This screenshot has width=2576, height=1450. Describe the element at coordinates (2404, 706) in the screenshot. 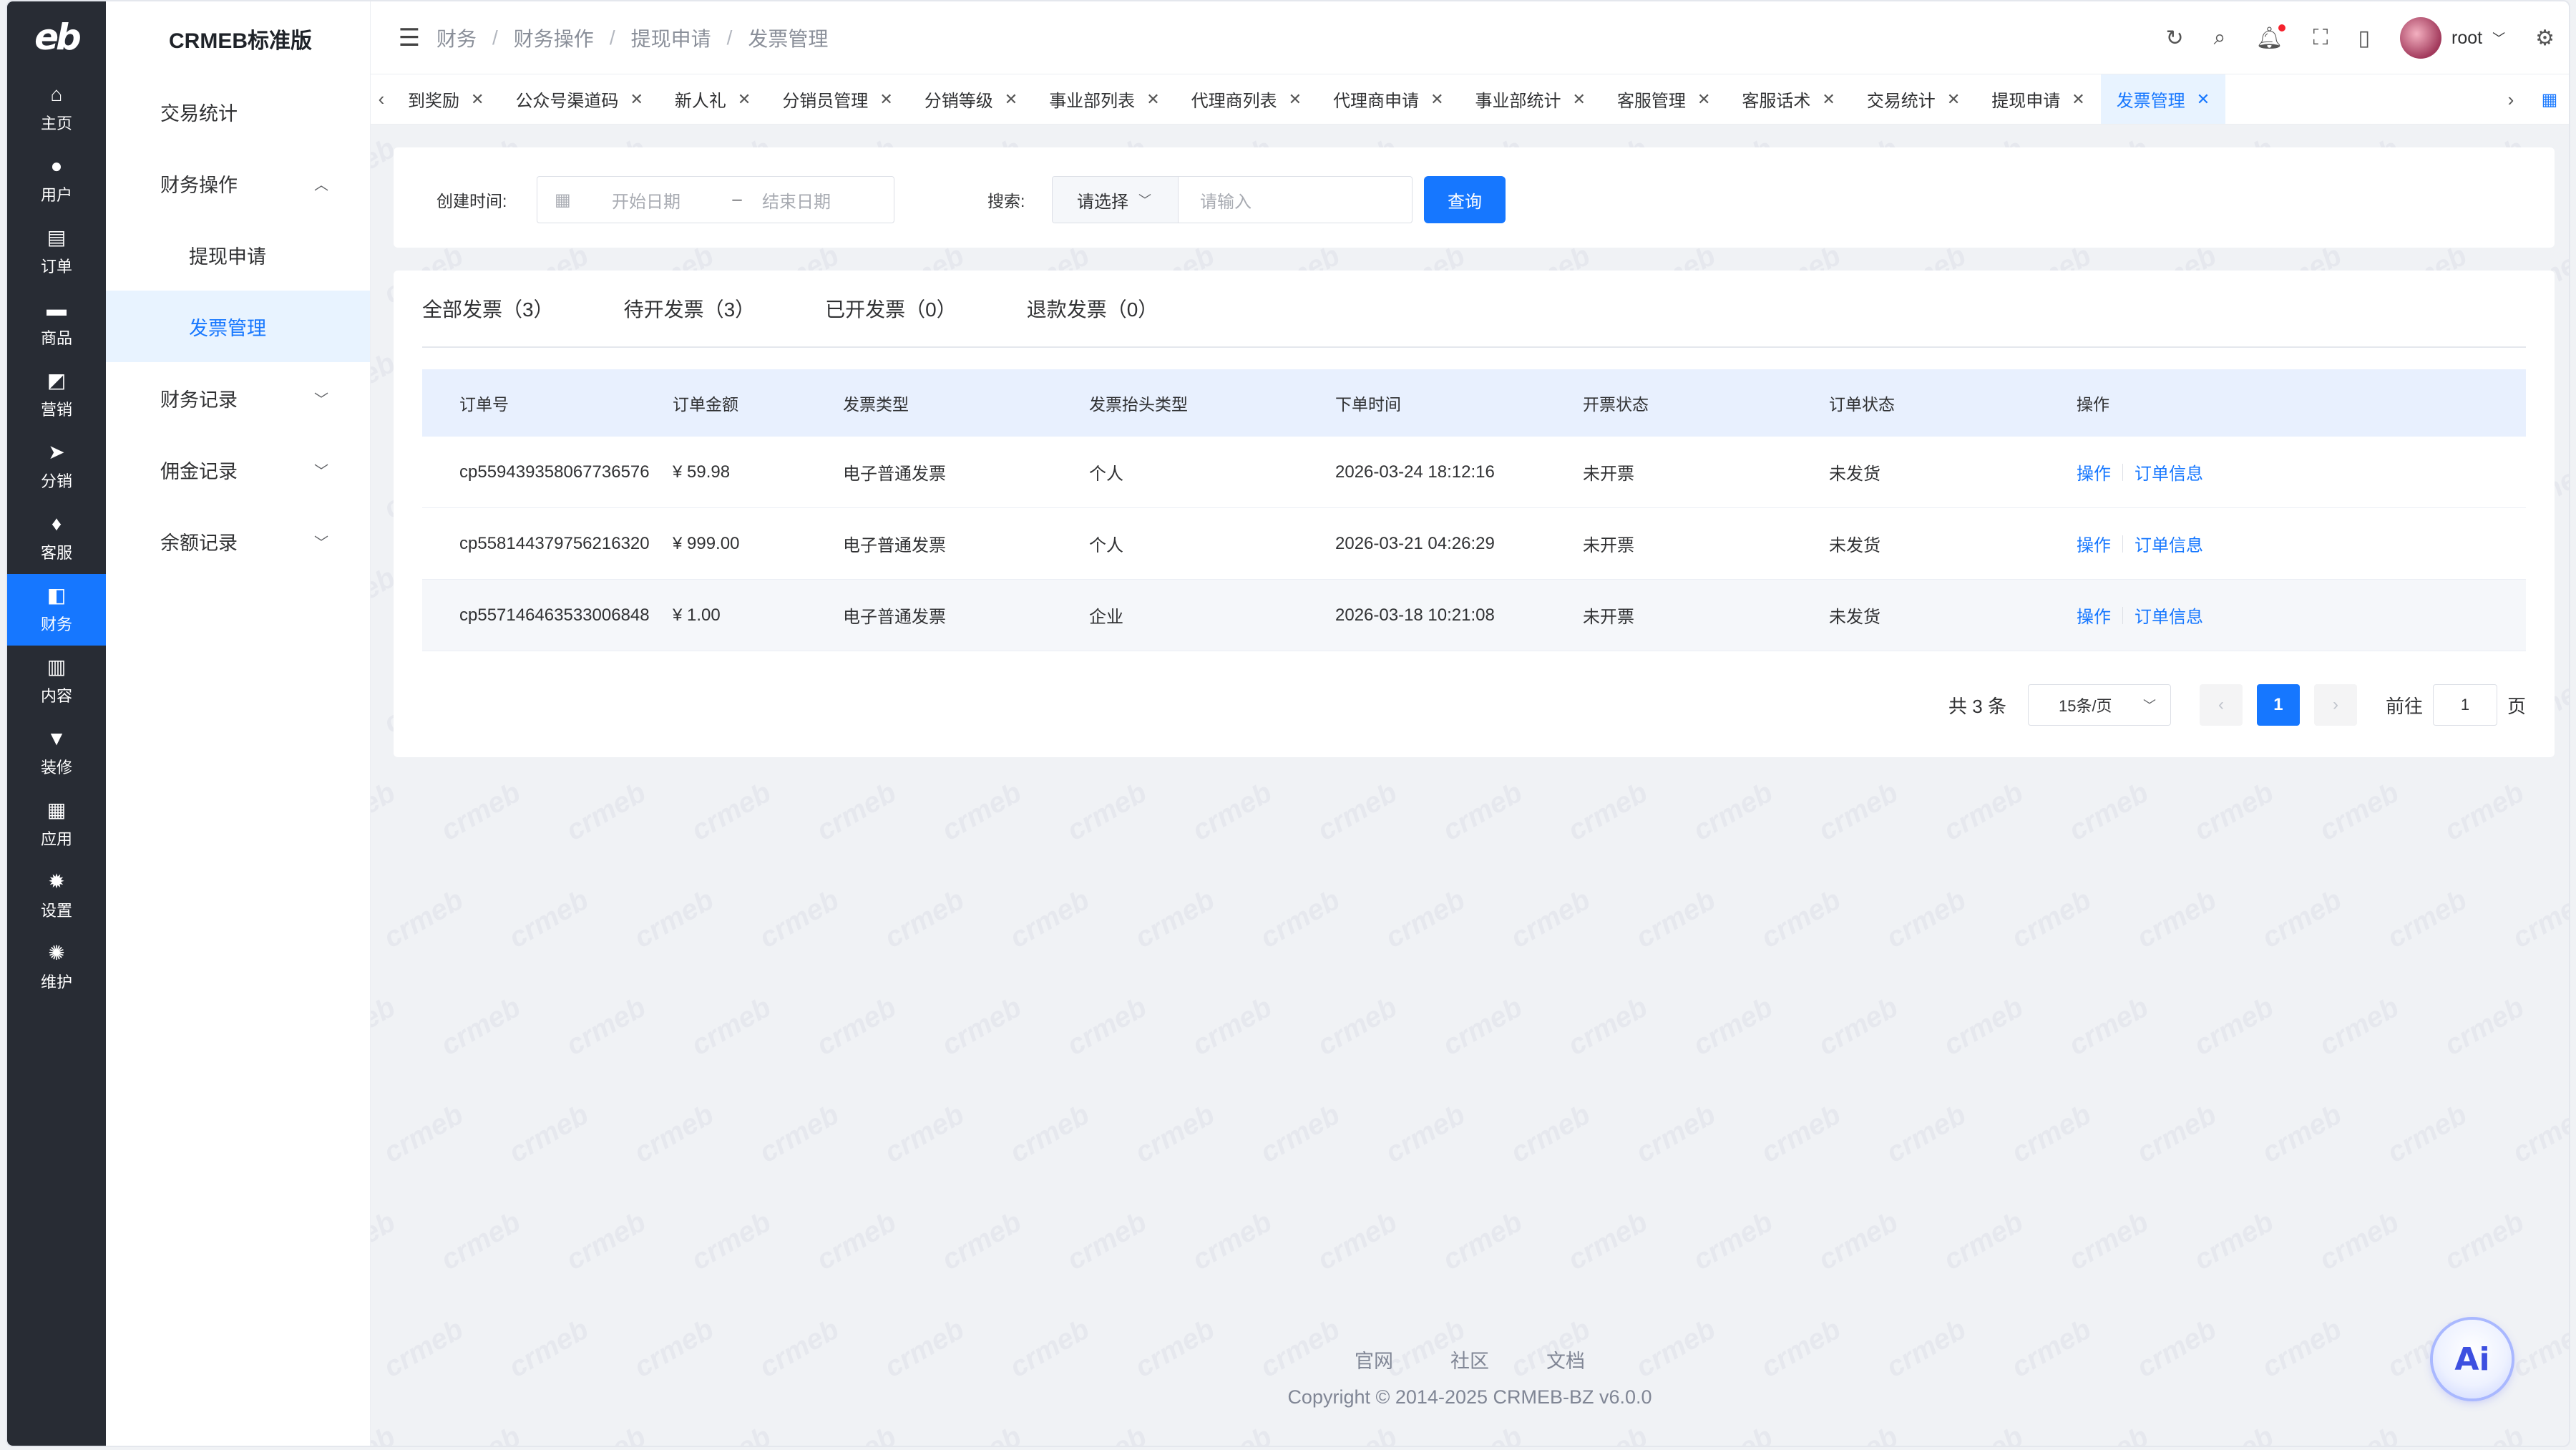

I see `goto-label: 前往` at that location.